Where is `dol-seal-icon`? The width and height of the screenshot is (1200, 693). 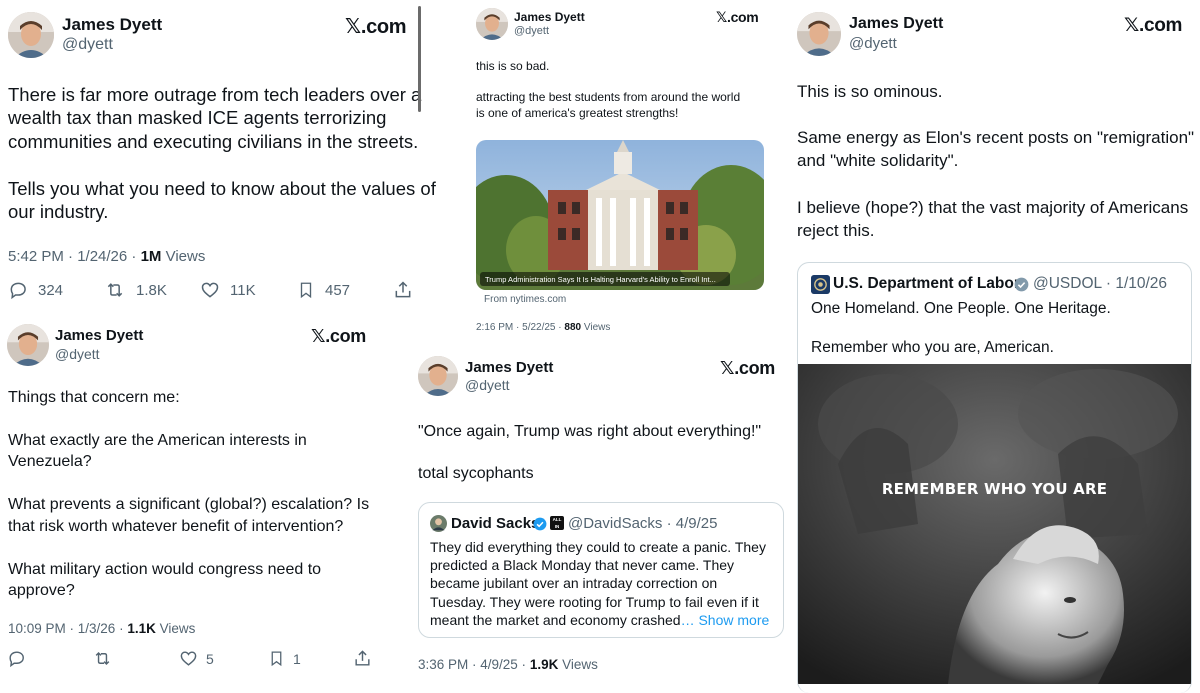 dol-seal-icon is located at coordinates (820, 284).